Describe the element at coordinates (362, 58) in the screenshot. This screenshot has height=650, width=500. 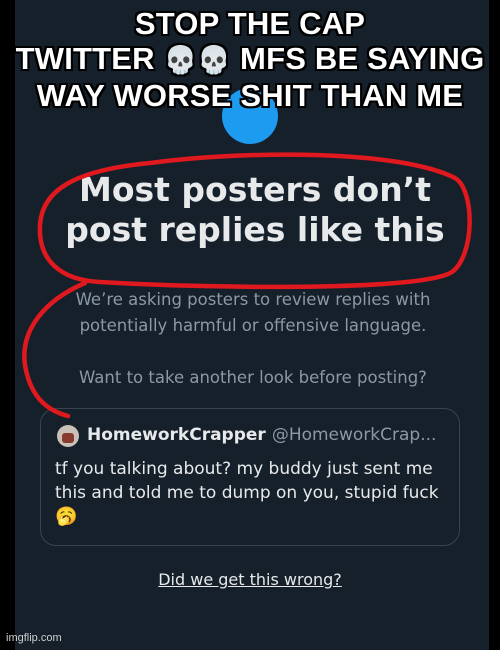
I see `meme-line-2-end: MFS BE SAYING` at that location.